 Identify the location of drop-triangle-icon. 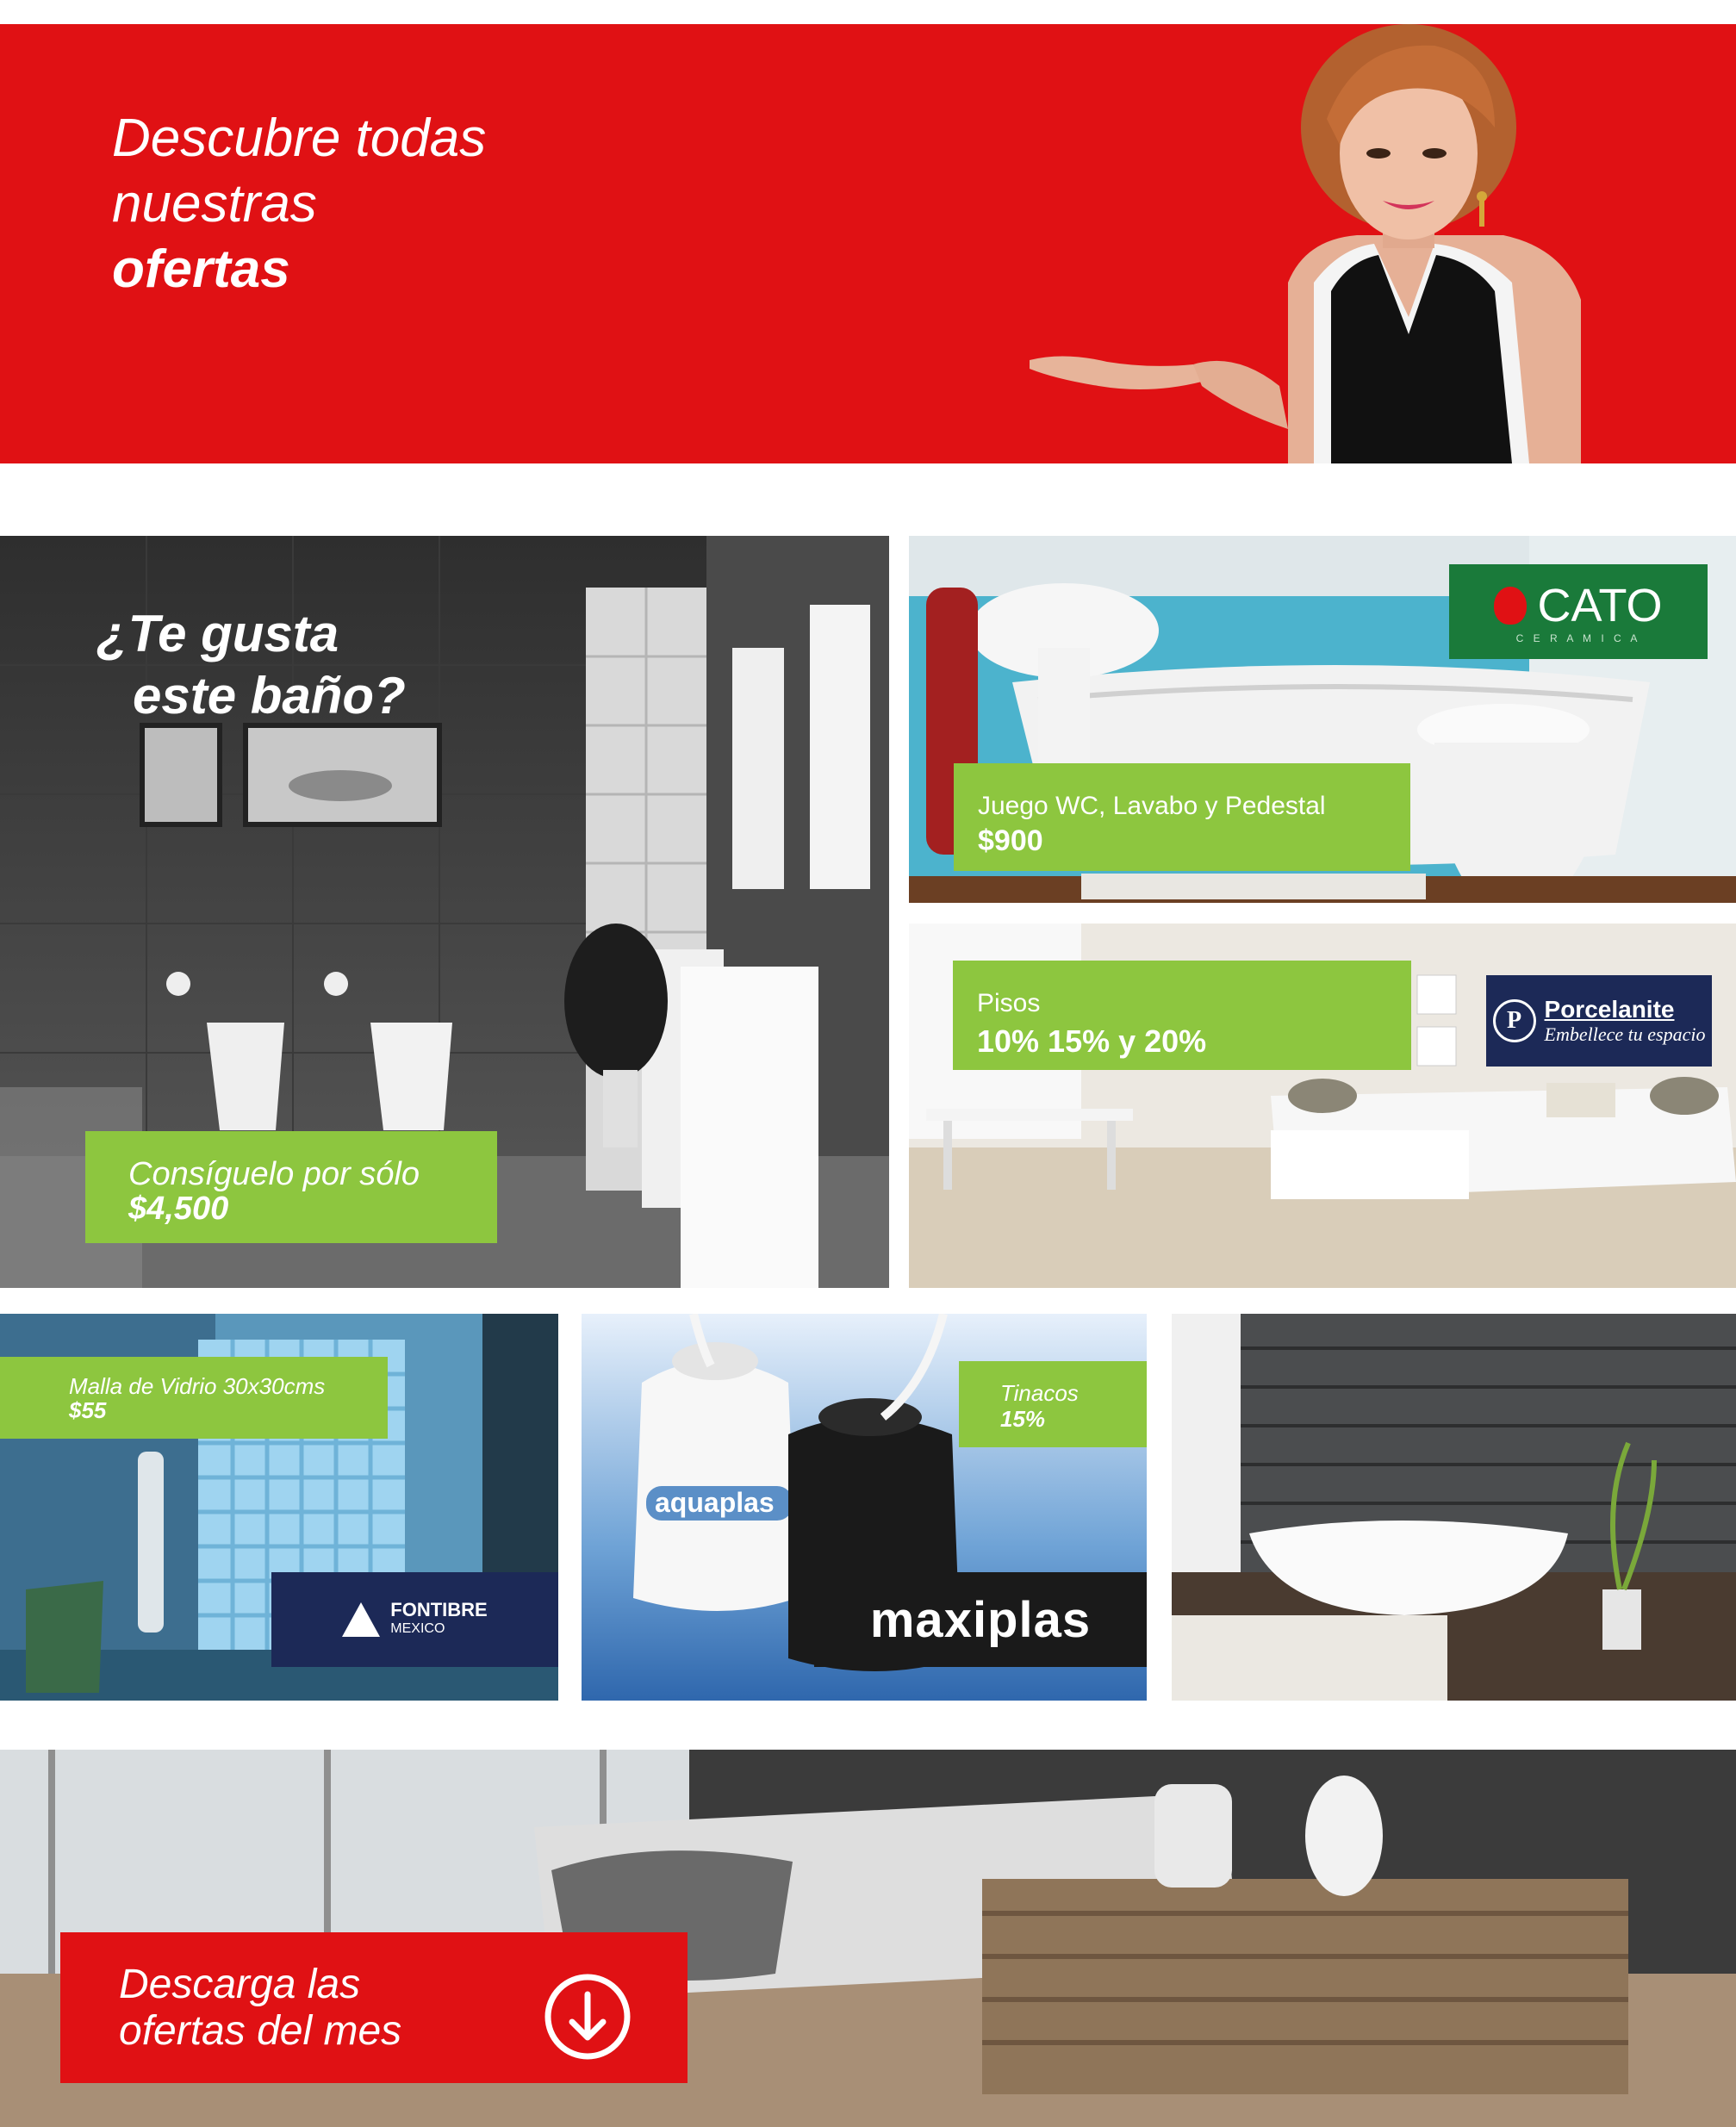
(362, 1619).